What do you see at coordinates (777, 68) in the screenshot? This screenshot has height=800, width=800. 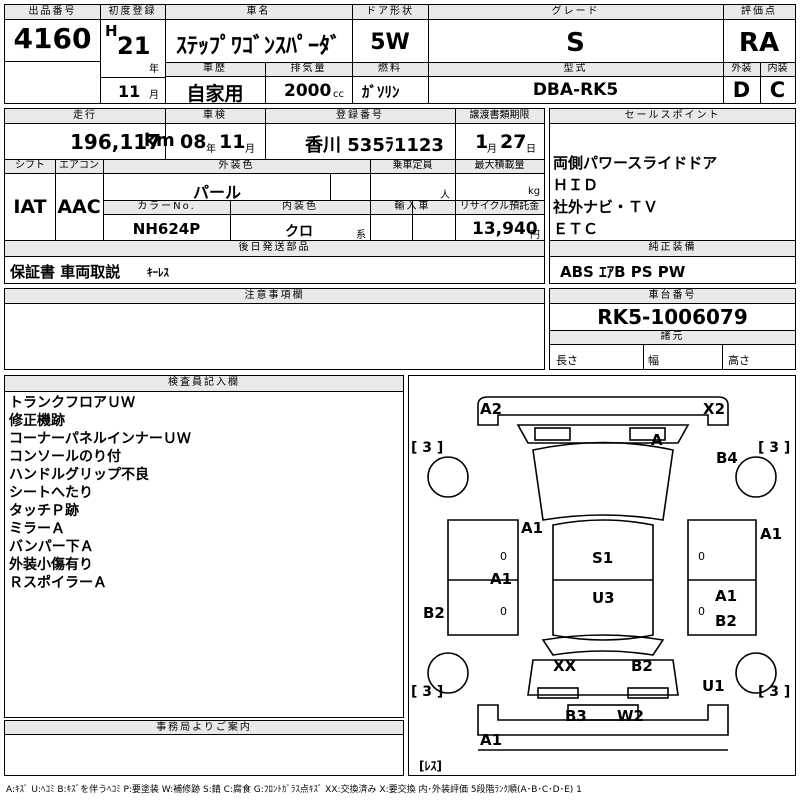 I see `interior-label: 内装` at bounding box center [777, 68].